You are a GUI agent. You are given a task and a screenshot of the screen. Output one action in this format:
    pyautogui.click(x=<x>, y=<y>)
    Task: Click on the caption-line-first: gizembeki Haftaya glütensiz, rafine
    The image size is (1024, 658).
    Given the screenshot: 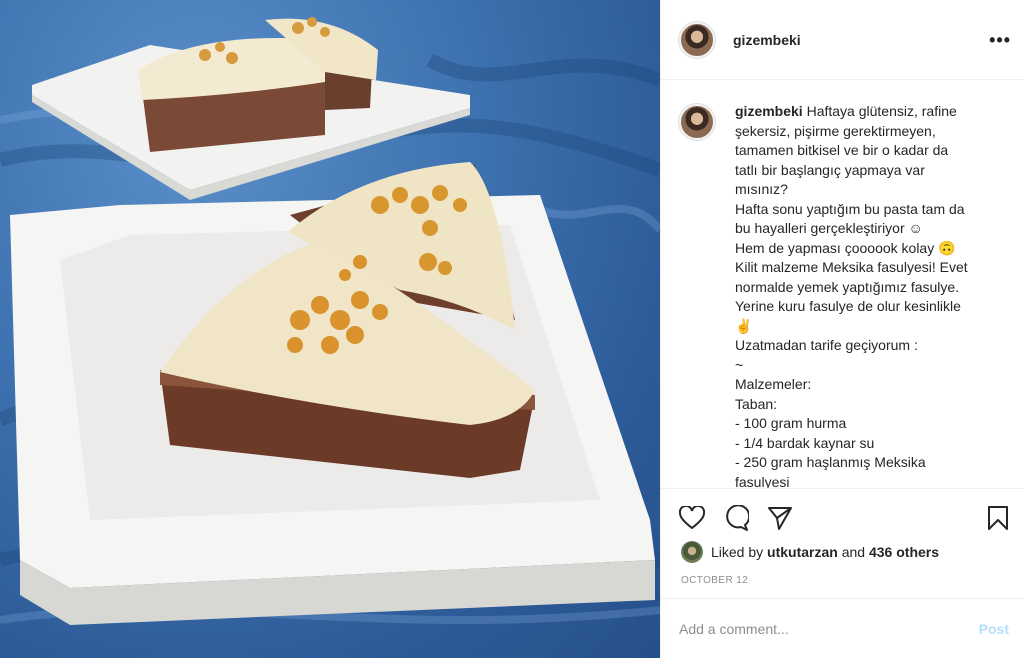 What is the action you would take?
    pyautogui.click(x=866, y=112)
    